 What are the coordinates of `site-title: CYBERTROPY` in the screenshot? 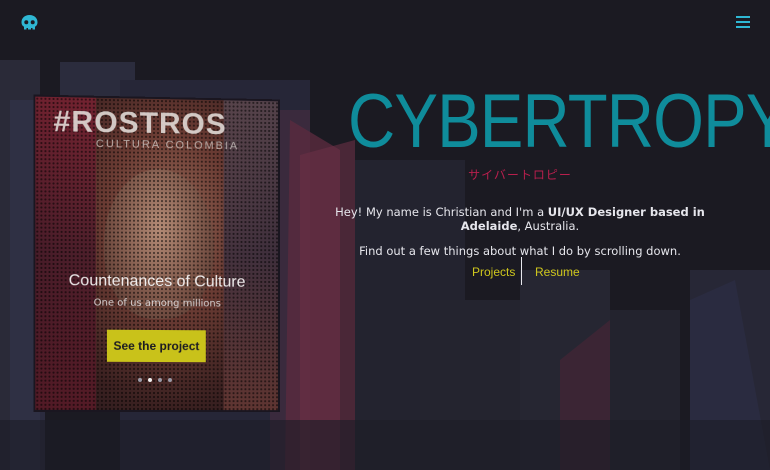 It's located at (559, 121).